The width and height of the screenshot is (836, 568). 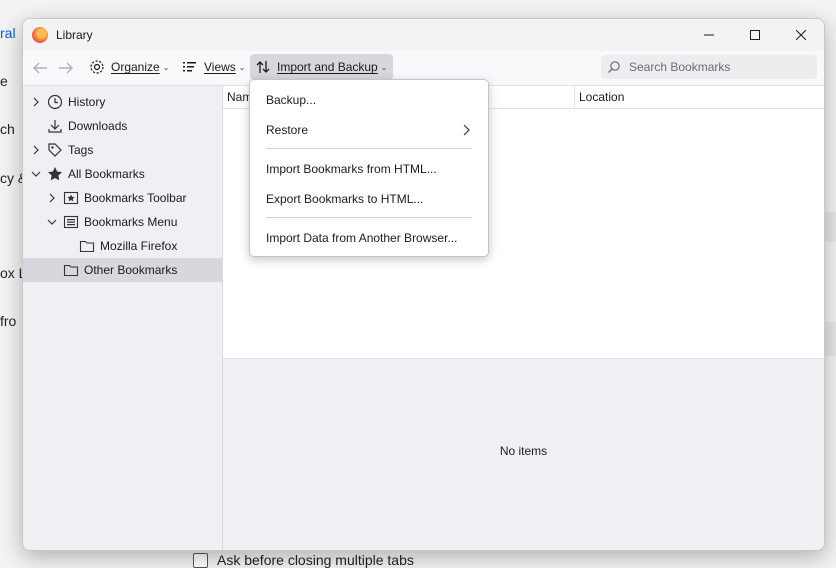 I want to click on minimize-button, so click(x=709, y=35).